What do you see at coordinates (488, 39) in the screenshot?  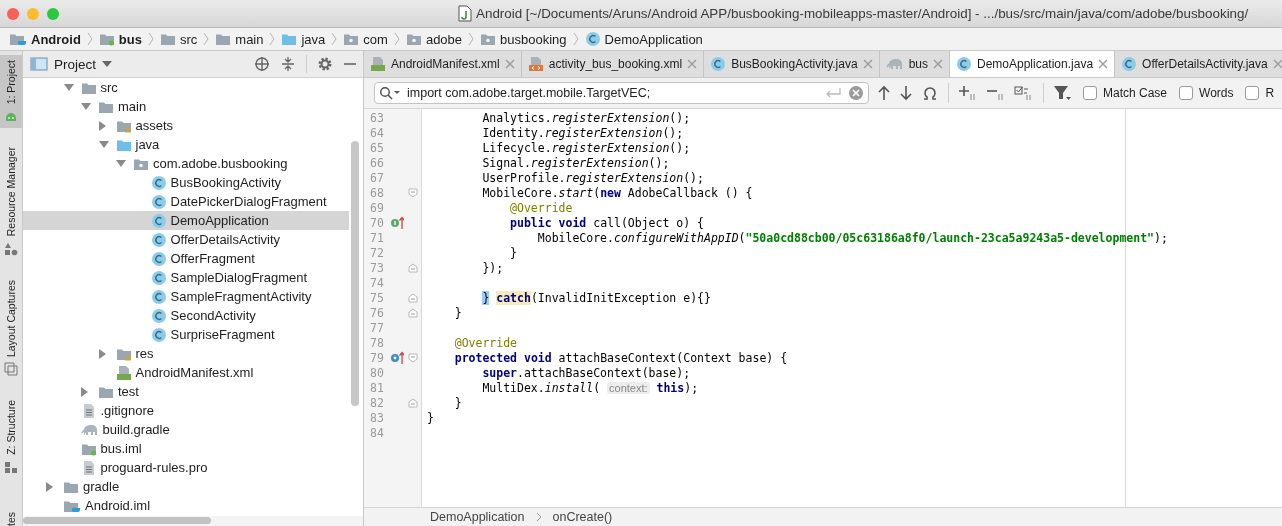 I see `package-icon` at bounding box center [488, 39].